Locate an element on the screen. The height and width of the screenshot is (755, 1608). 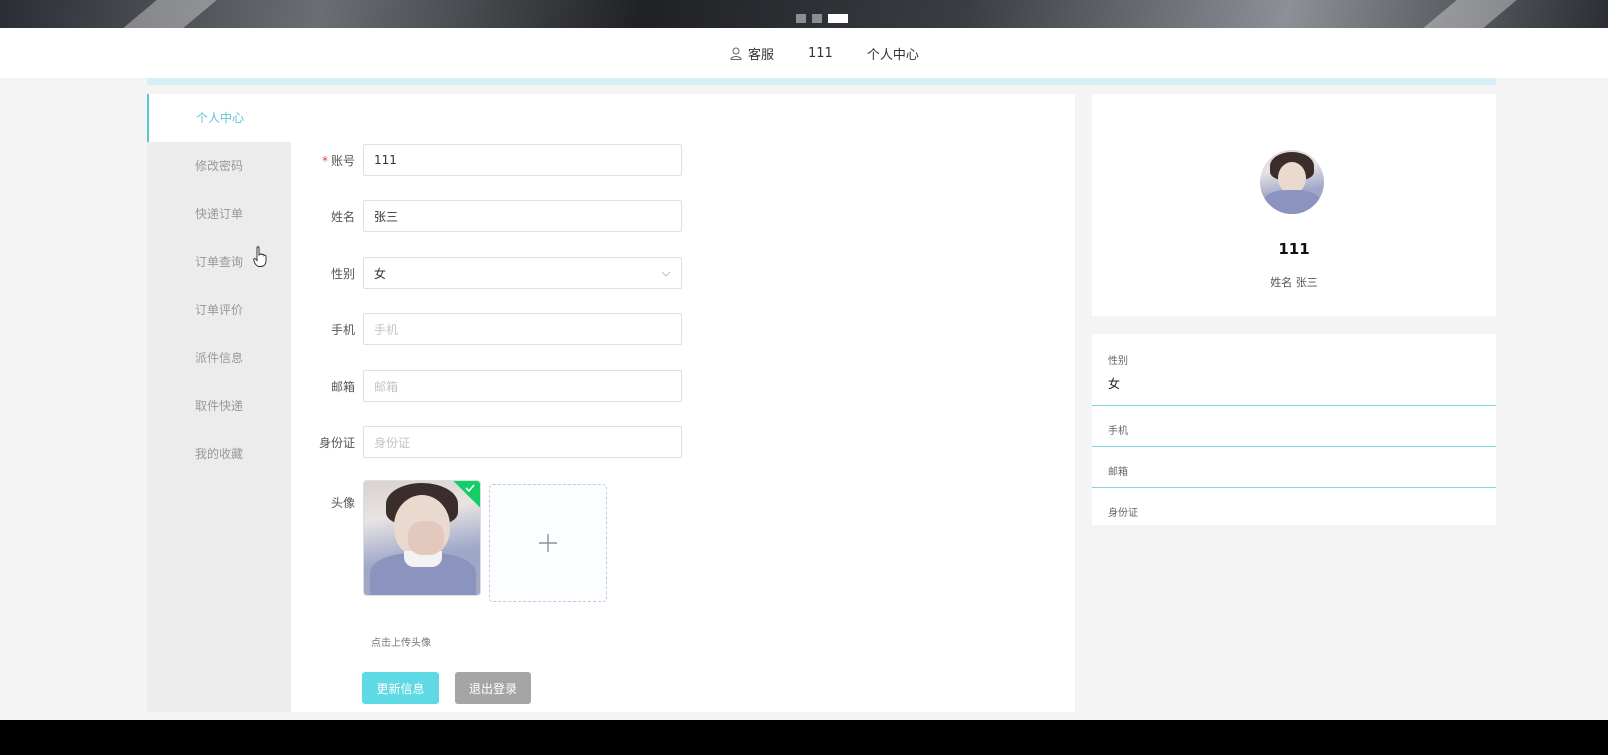
upload-tip: 点击上传头像 is located at coordinates (401, 643).